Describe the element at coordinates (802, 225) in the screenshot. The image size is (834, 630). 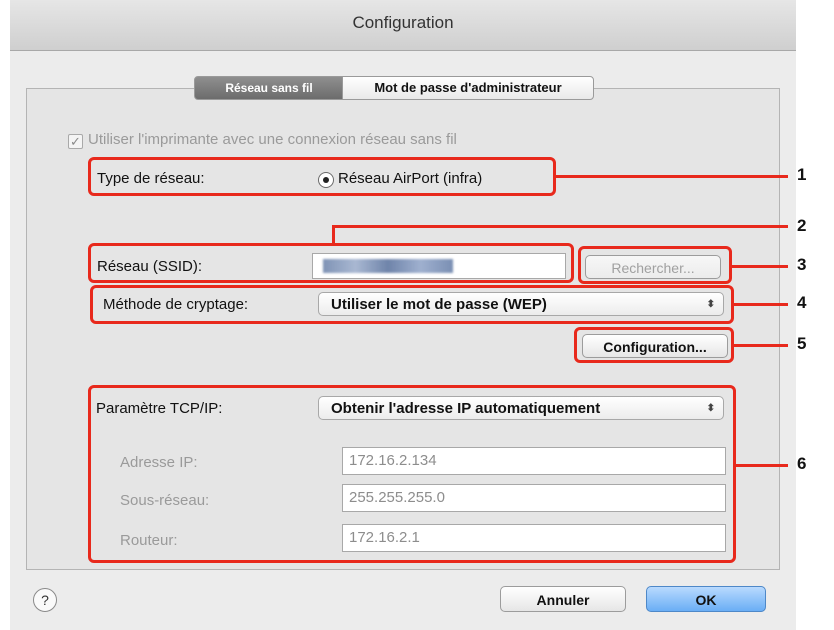
I see `callout-number-2: 2` at that location.